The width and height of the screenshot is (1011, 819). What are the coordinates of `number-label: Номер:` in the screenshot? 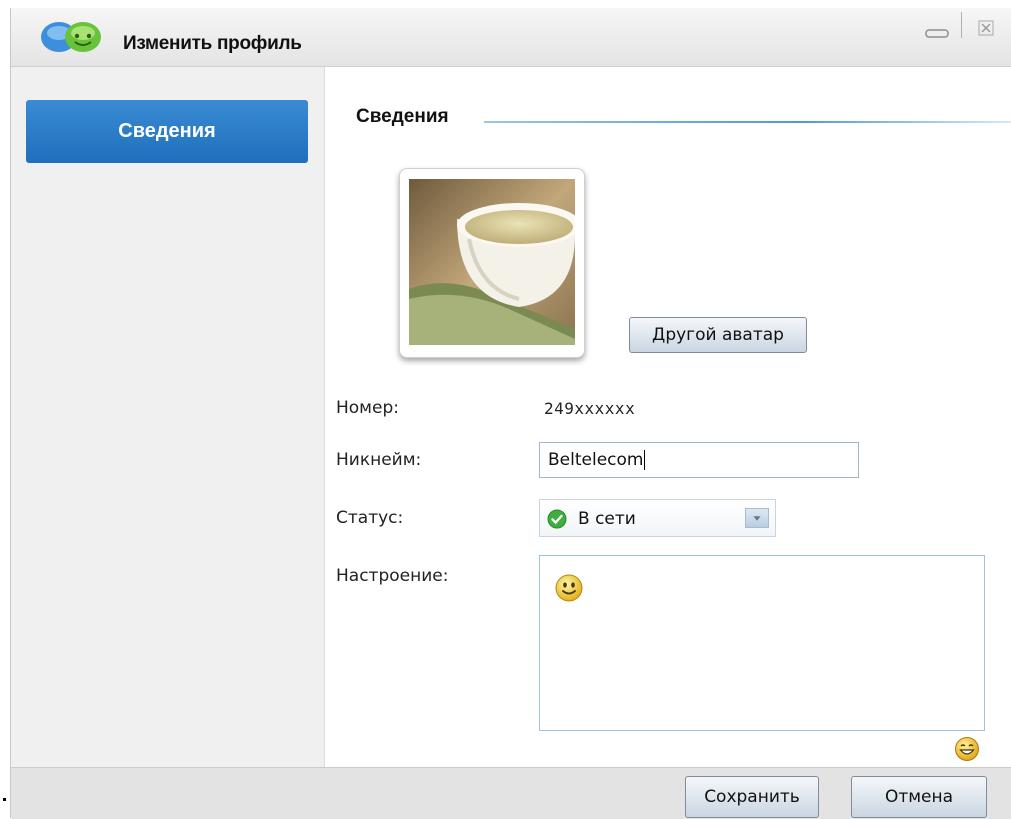 It's located at (367, 408).